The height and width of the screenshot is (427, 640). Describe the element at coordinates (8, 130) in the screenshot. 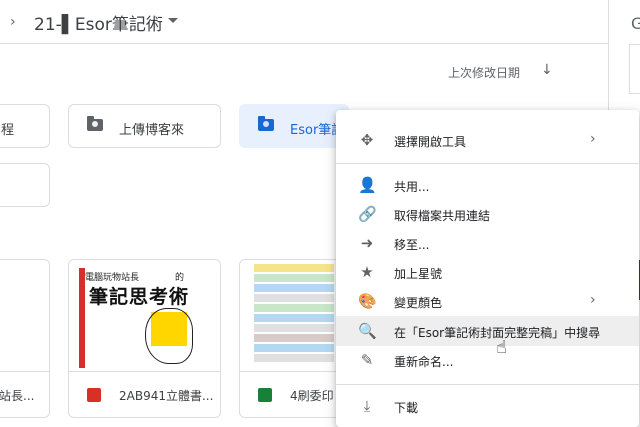

I see `folder-label: 程` at that location.